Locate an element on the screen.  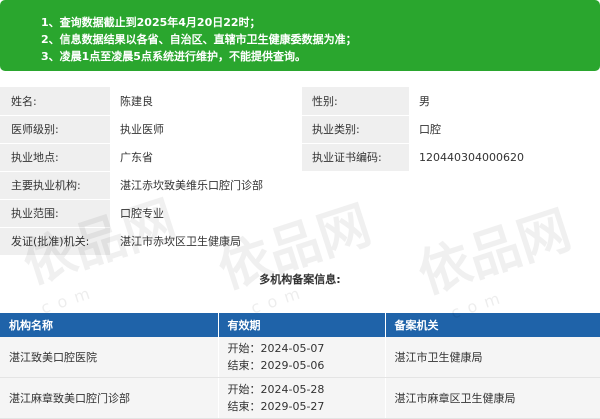
info-row-location: 执业地点: 广东省 执业证书编码: 120440304000620 is located at coordinates (300, 157).